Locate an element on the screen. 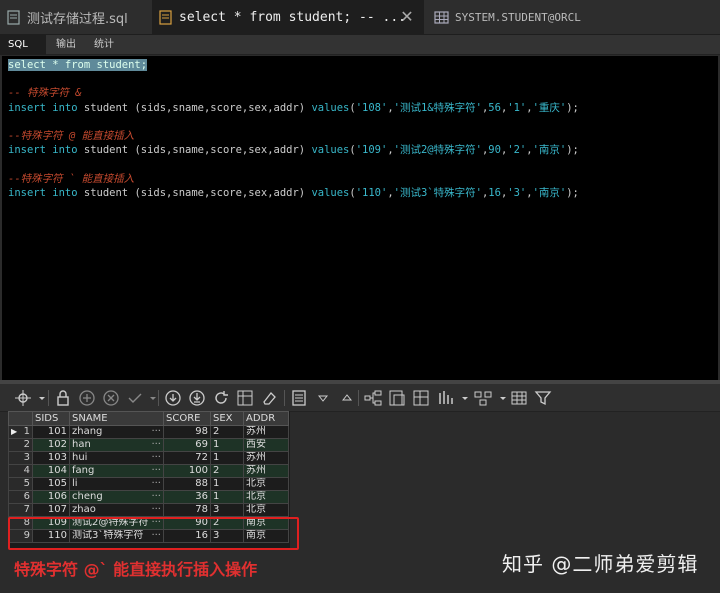 The image size is (720, 593). eraser-icon is located at coordinates (269, 398).